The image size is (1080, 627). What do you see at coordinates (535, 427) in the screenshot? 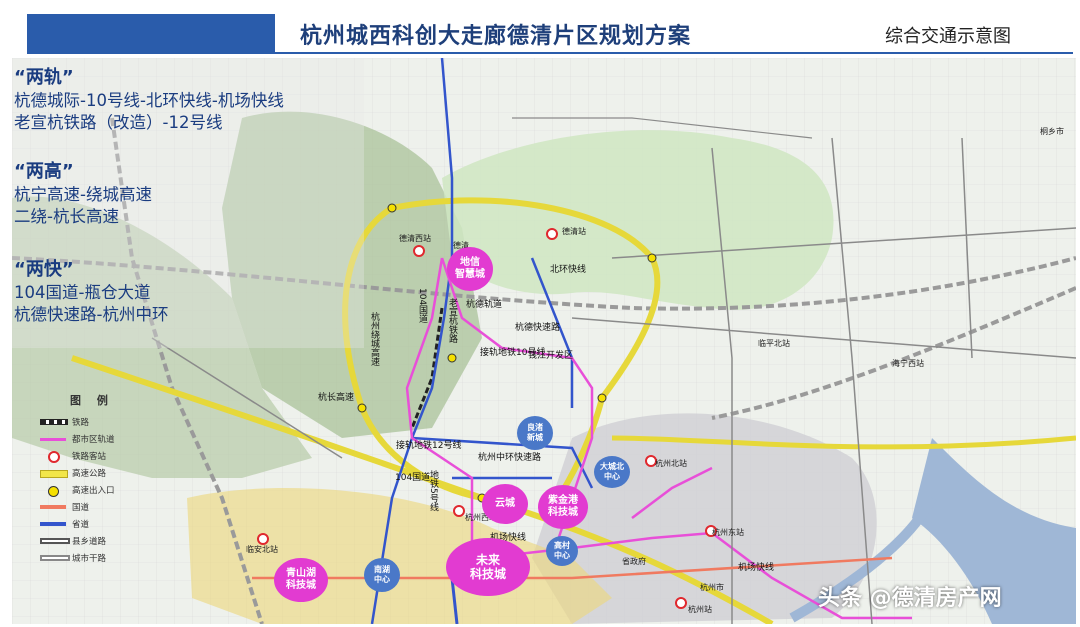
I see `zone-label: 良渚` at bounding box center [535, 427].